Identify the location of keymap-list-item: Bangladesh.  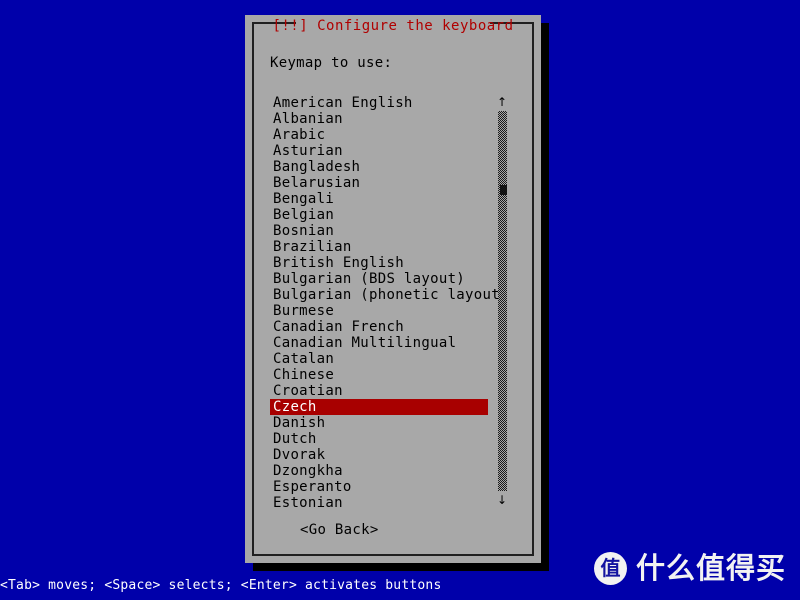
(380, 167).